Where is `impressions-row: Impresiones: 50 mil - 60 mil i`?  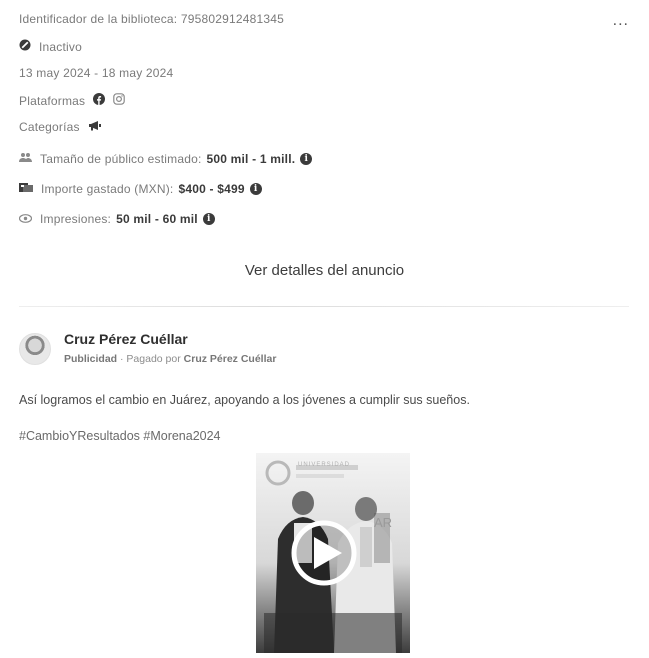 impressions-row: Impresiones: 50 mil - 60 mil i is located at coordinates (116, 219).